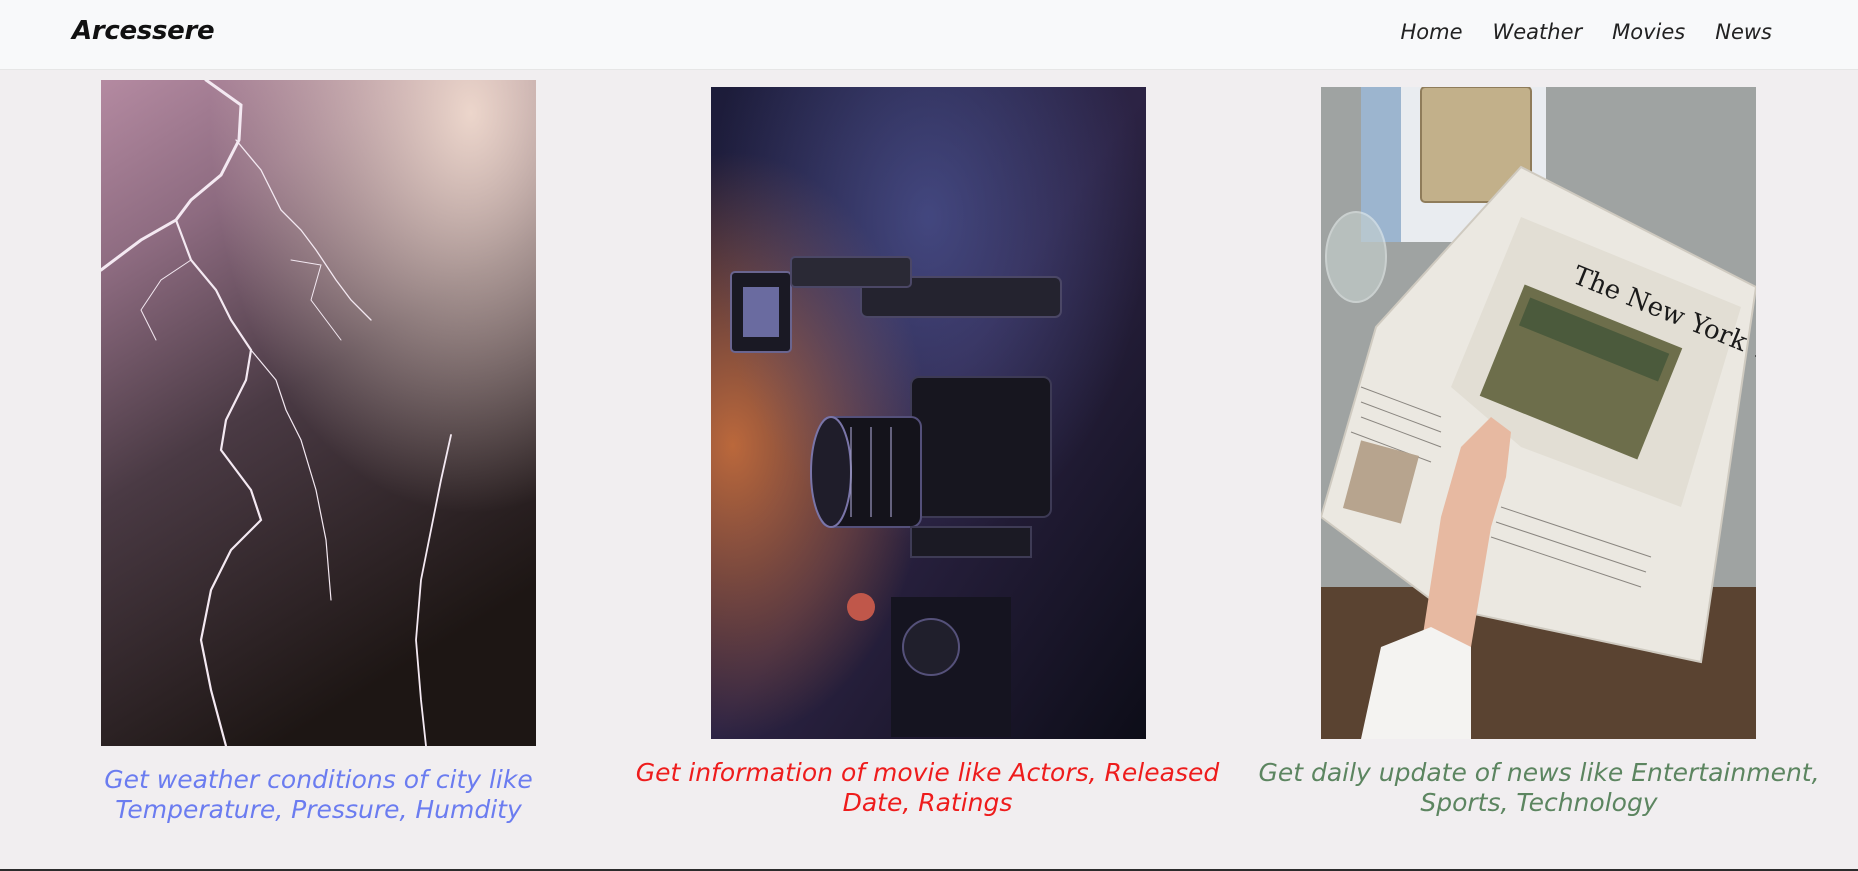  What do you see at coordinates (1743, 32) in the screenshot?
I see `nav-news-link: News` at bounding box center [1743, 32].